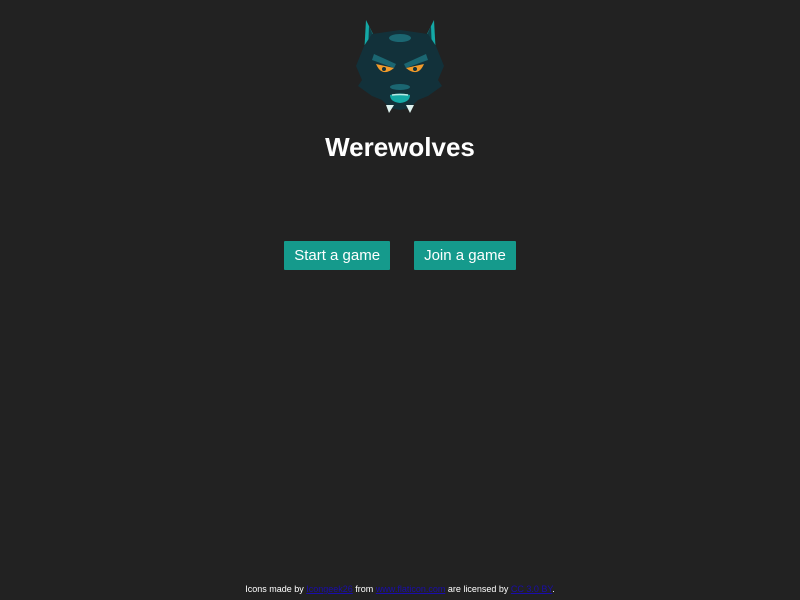 Image resolution: width=800 pixels, height=600 pixels. I want to click on flaticon-link: www.flaticon.com, so click(411, 589).